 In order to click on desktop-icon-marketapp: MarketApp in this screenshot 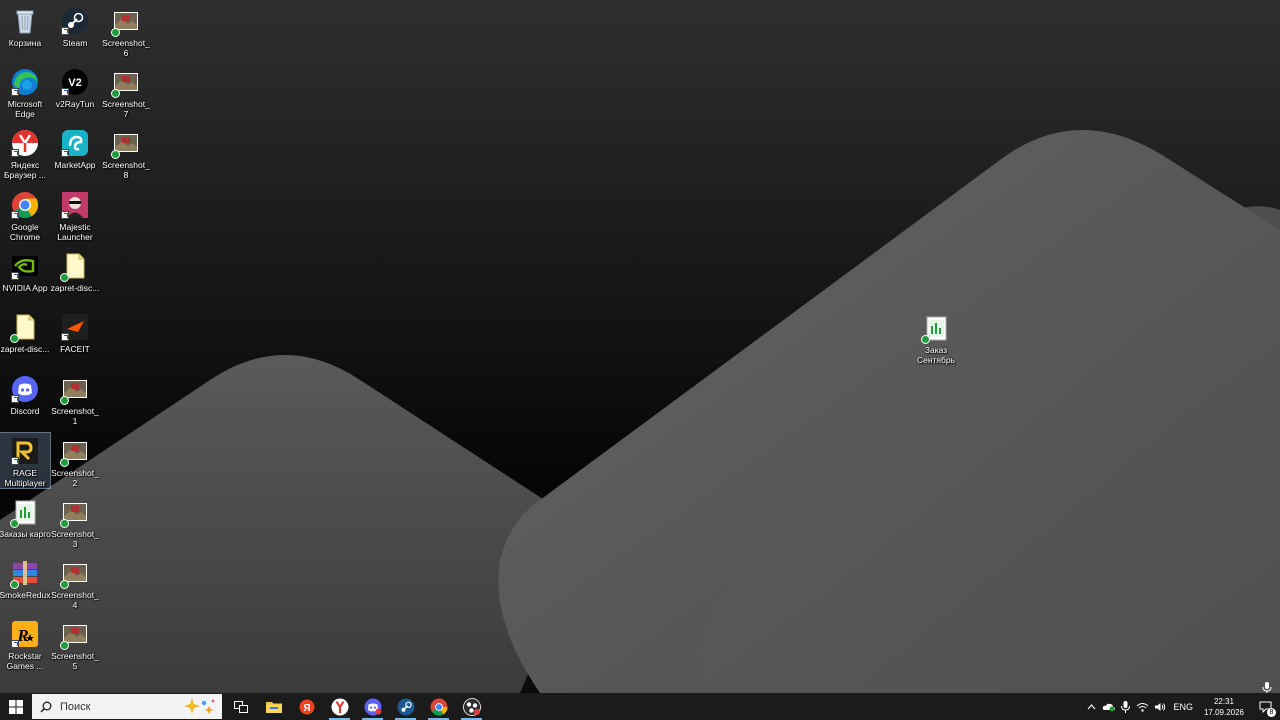, I will do `click(75, 147)`.